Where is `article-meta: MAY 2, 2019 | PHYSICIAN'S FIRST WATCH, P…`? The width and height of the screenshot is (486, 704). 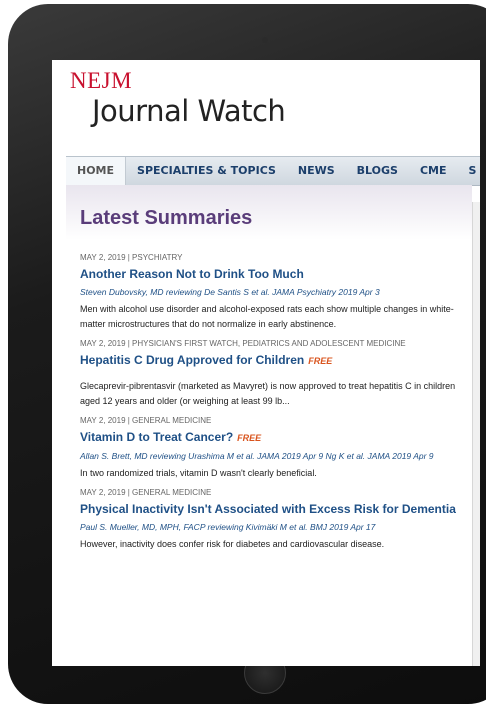
article-meta: MAY 2, 2019 | PHYSICIAN'S FIRST WATCH, P… is located at coordinates (243, 343).